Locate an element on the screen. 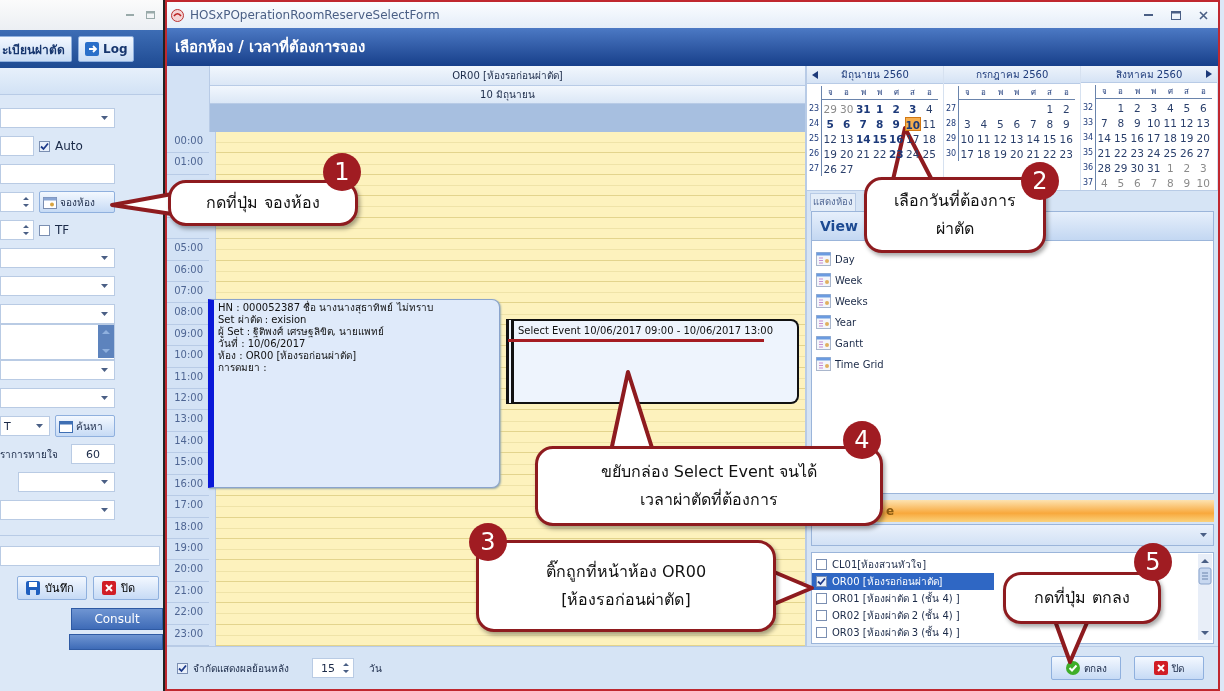  dialog-button: ปิด is located at coordinates (1169, 668).